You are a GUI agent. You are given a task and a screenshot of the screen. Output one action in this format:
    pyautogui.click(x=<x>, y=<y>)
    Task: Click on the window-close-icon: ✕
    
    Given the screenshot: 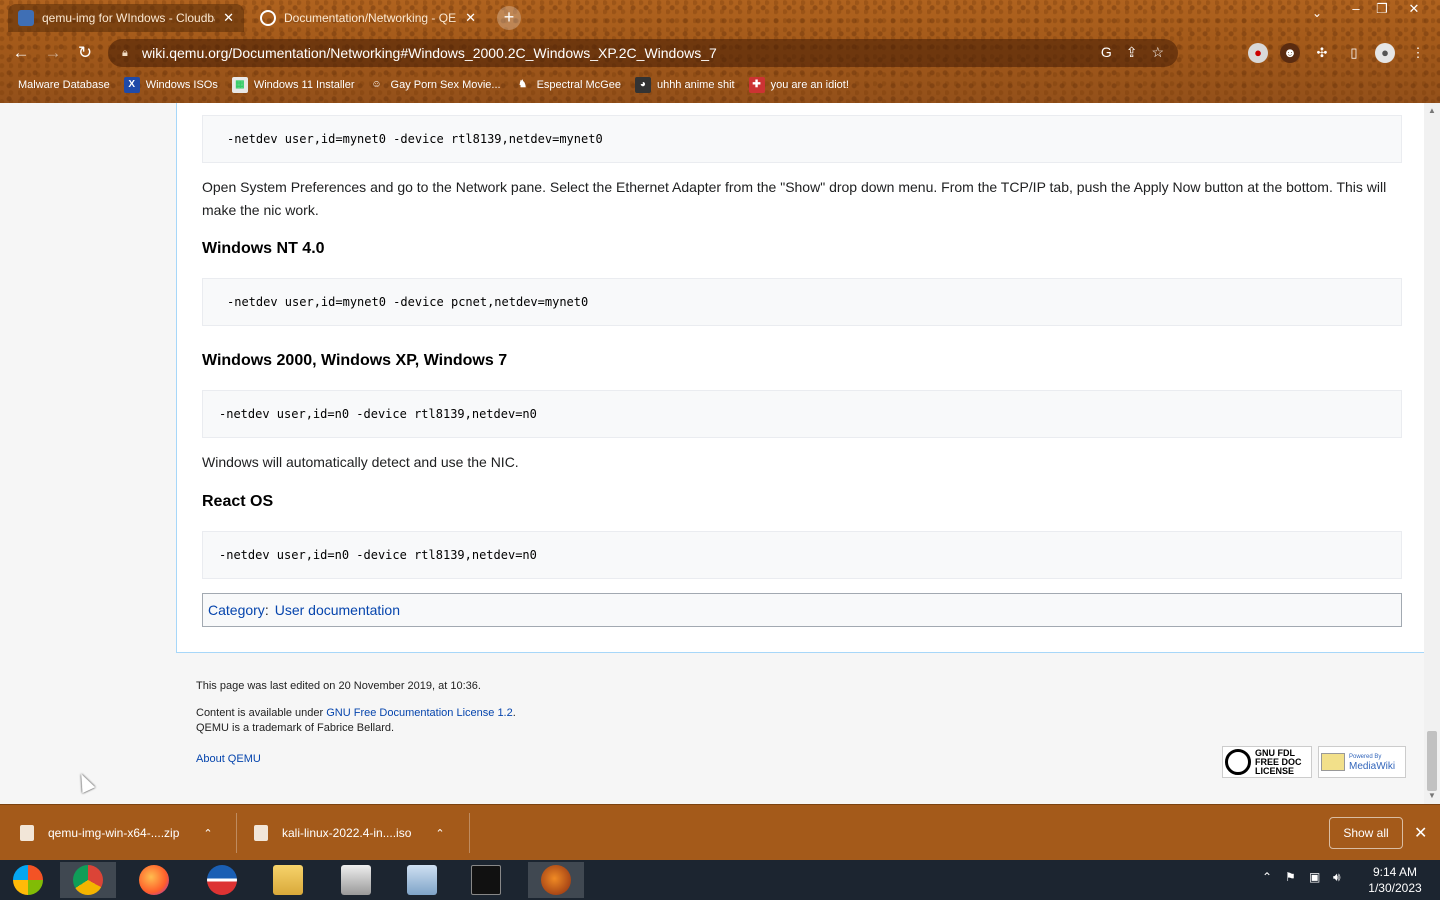 What is the action you would take?
    pyautogui.click(x=1414, y=10)
    